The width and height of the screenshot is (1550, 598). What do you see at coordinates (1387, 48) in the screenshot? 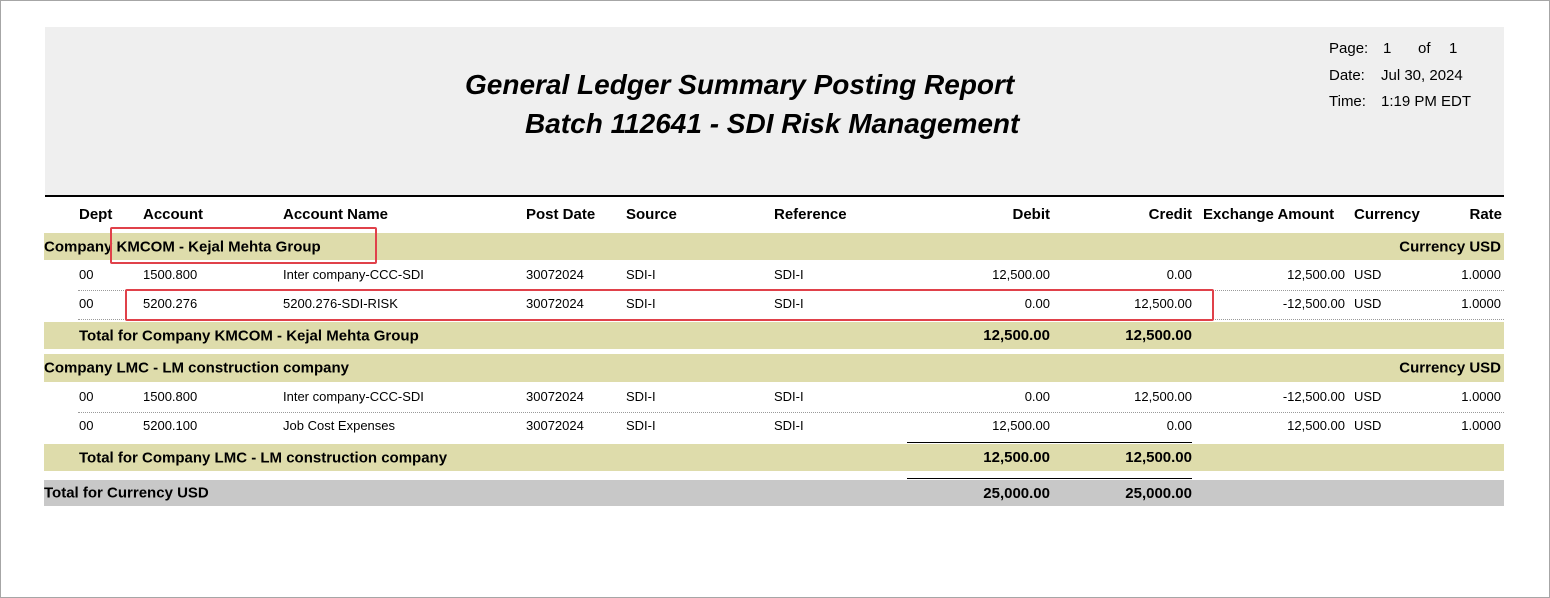
I see `page-number: 1` at bounding box center [1387, 48].